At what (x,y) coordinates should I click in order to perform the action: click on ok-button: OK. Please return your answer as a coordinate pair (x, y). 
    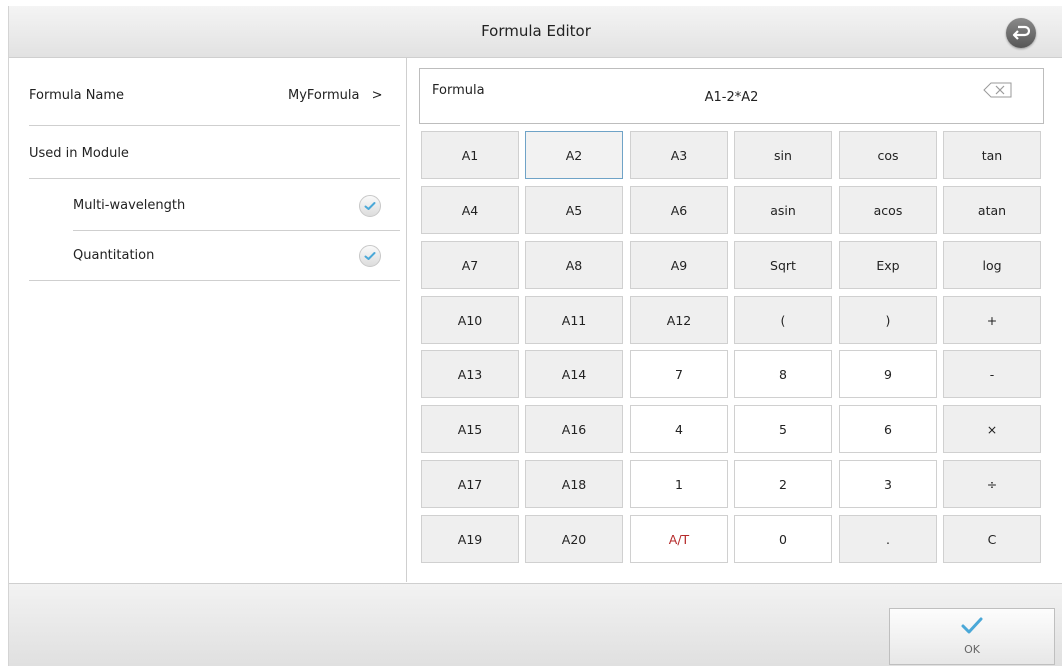
    Looking at the image, I should click on (972, 636).